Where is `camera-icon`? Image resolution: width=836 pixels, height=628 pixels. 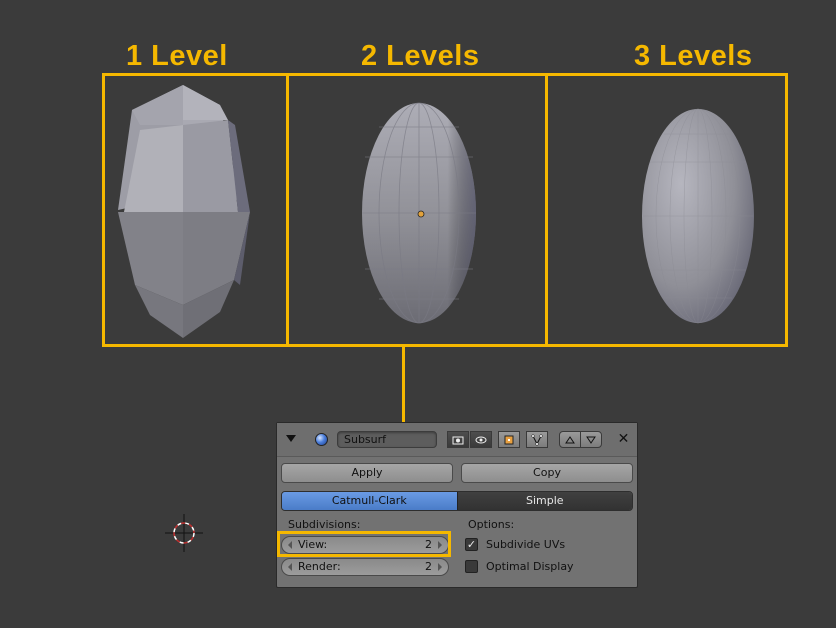 camera-icon is located at coordinates (458, 439).